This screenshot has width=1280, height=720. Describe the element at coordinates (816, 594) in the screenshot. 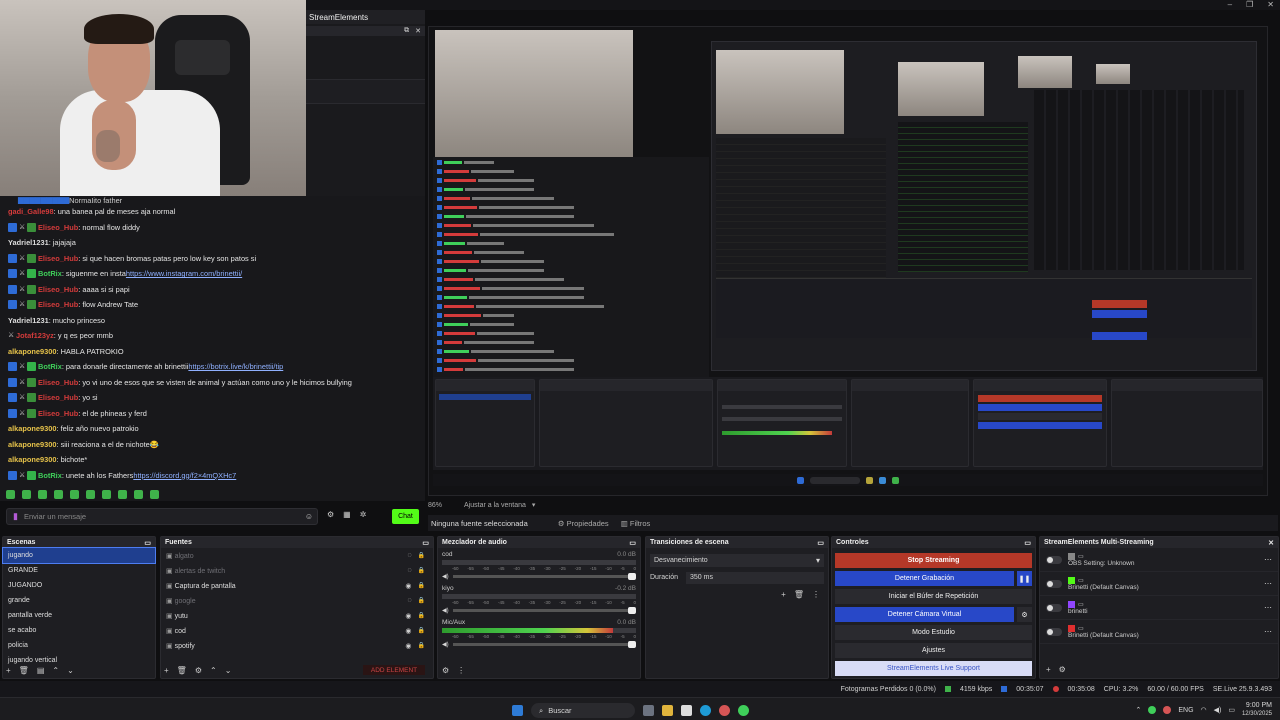

I see `transition-menu-icon: ⋮` at that location.